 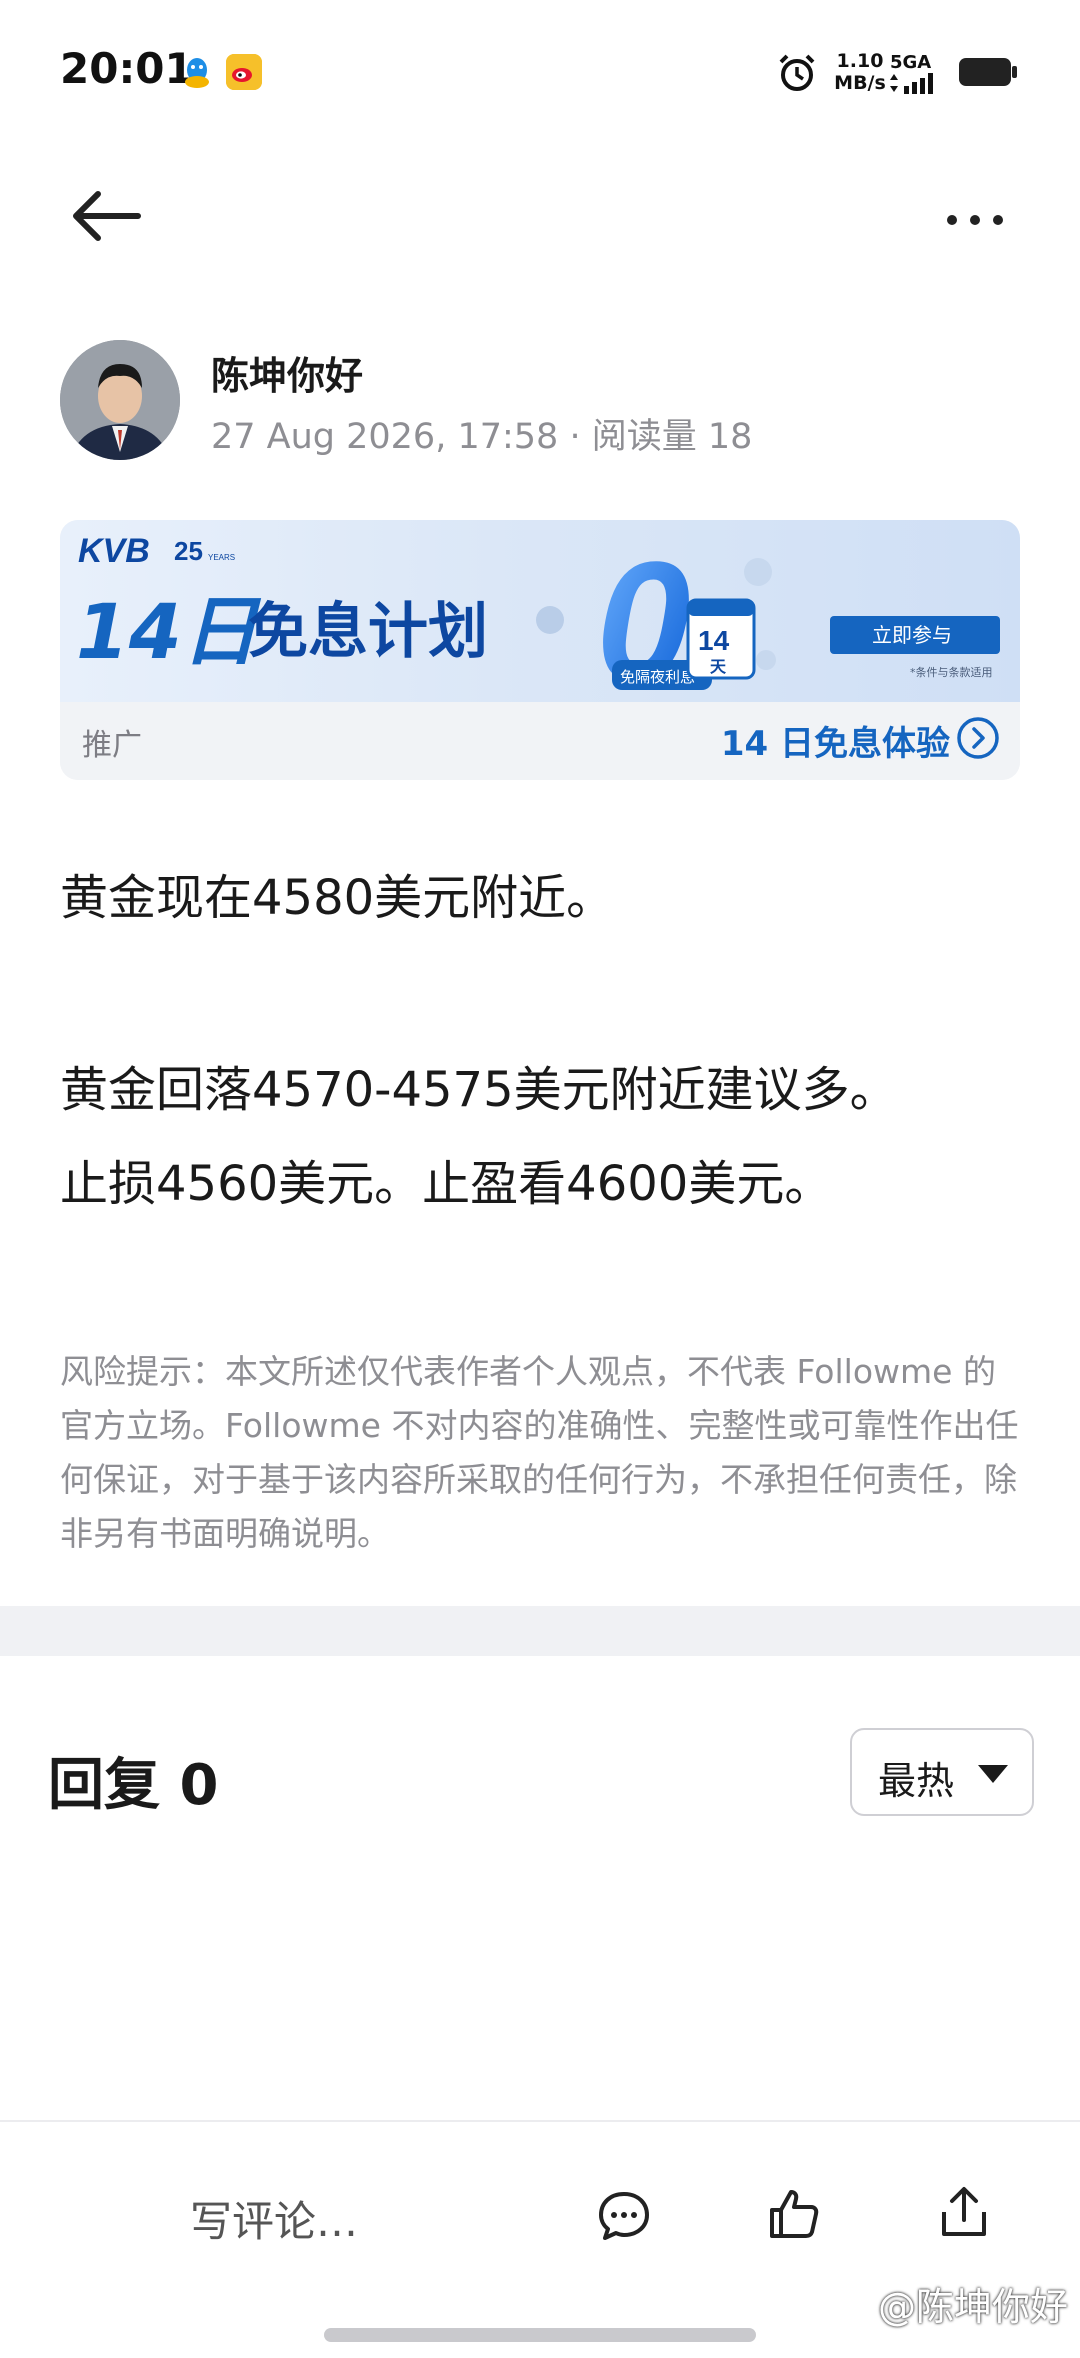 I want to click on ad-join-button: 立即参与, so click(x=912, y=635).